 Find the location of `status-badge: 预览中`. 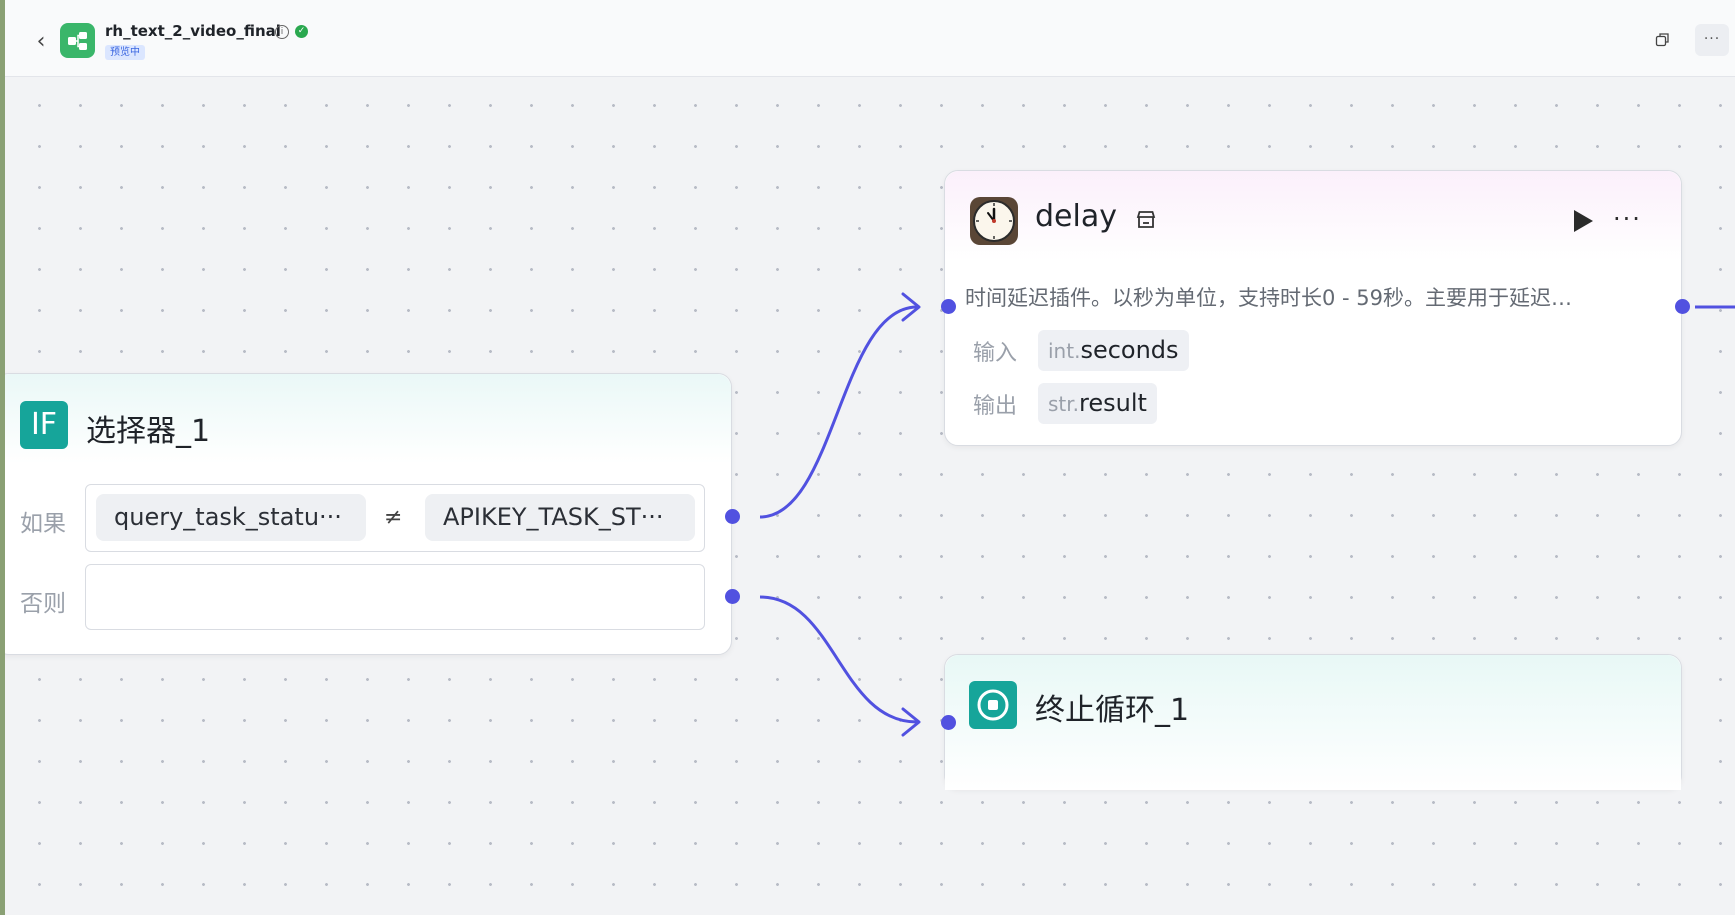

status-badge: 预览中 is located at coordinates (125, 52).